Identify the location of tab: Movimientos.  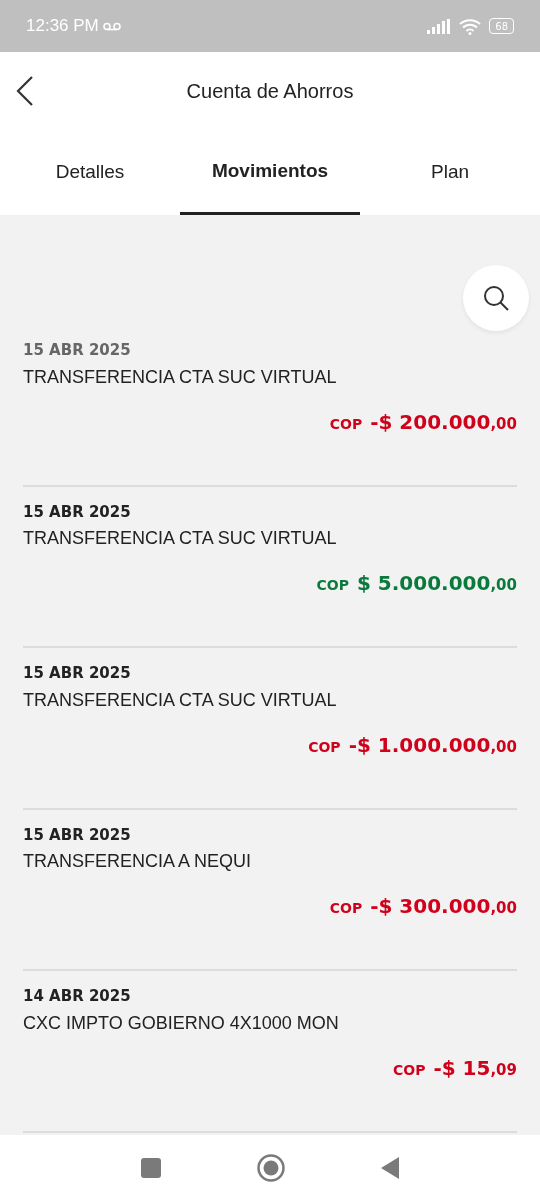
(270, 172).